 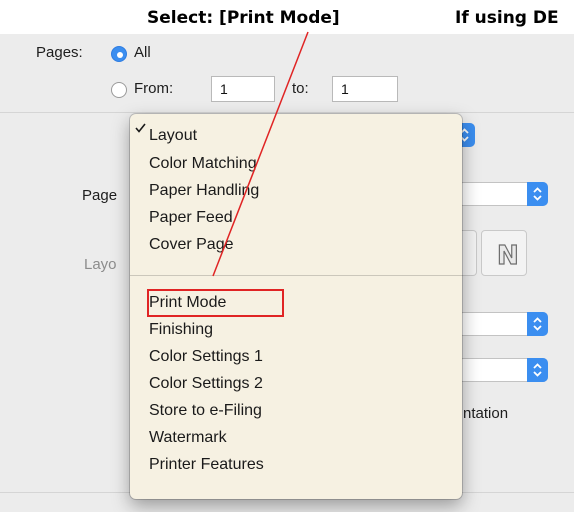 I want to click on menu-item-color-settings-2: Color Settings 2, so click(x=206, y=384).